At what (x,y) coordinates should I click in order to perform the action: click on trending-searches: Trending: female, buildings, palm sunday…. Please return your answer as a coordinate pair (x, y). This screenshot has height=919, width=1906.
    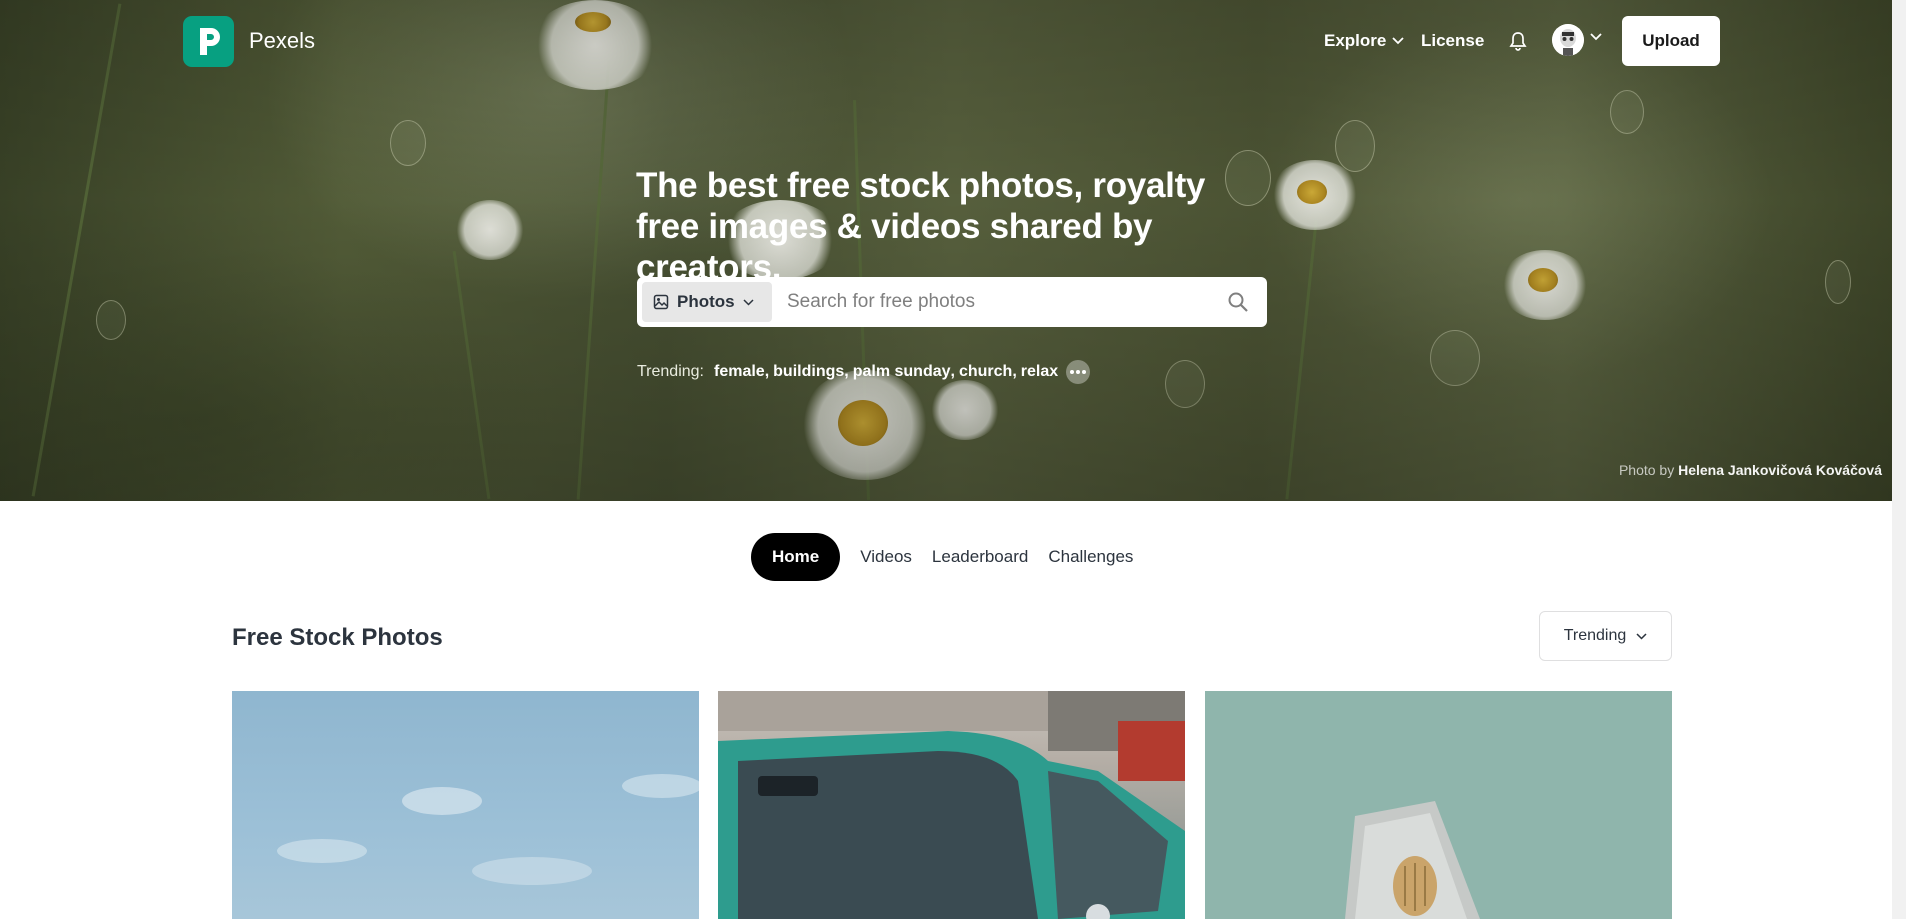
    Looking at the image, I should click on (864, 372).